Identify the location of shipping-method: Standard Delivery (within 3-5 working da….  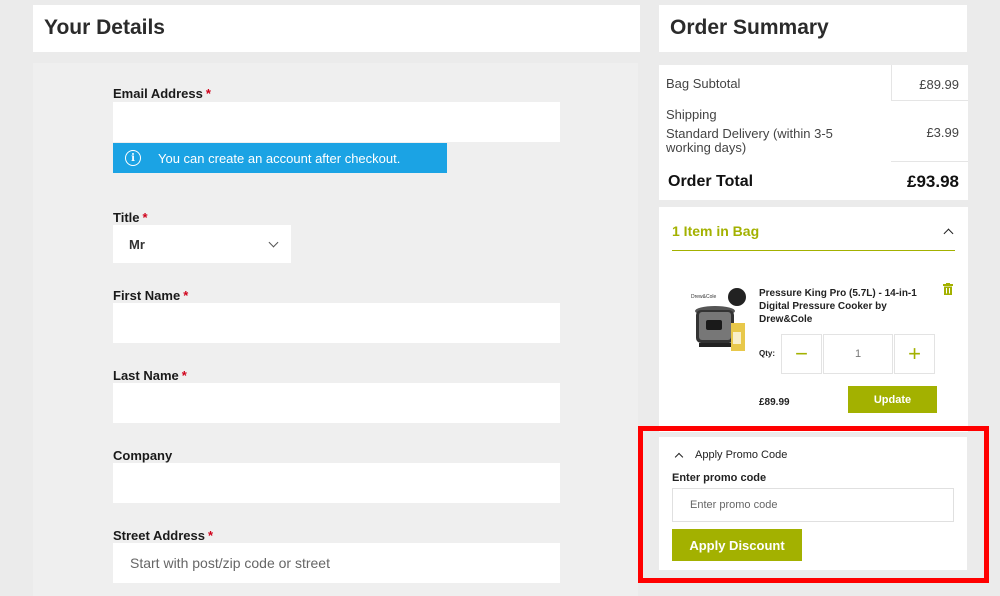
(749, 140).